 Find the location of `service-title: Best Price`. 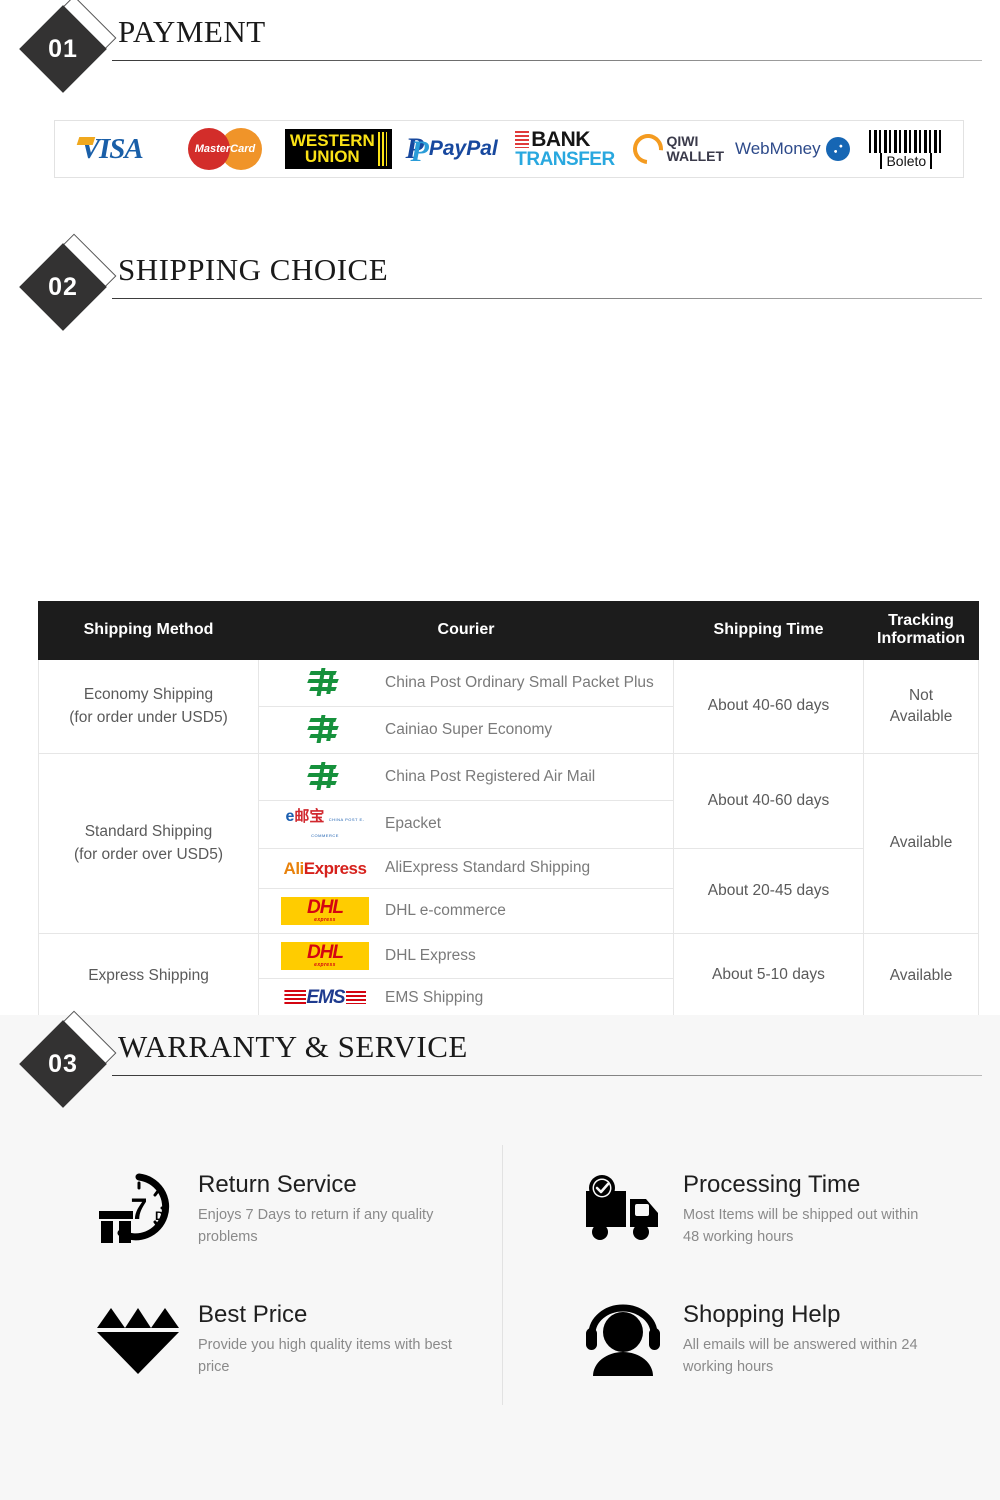

service-title: Best Price is located at coordinates (253, 1315).